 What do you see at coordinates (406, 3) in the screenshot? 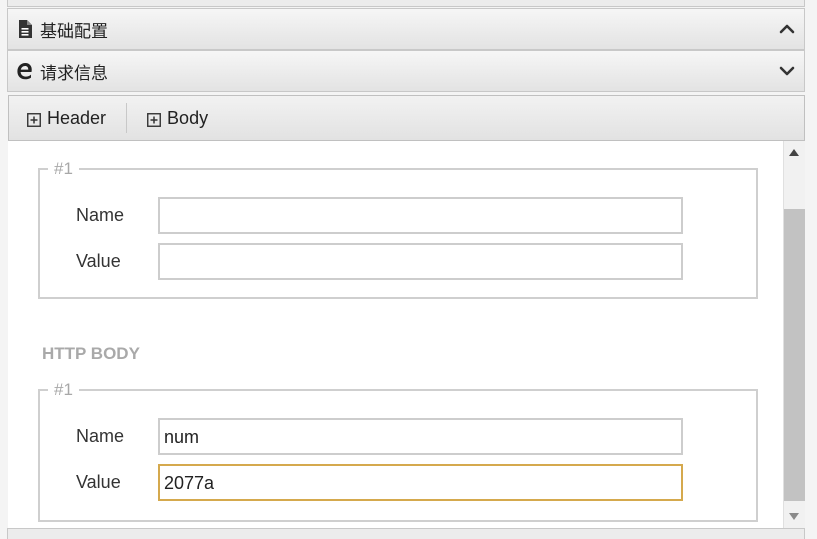
I see `previous-panel-edge` at bounding box center [406, 3].